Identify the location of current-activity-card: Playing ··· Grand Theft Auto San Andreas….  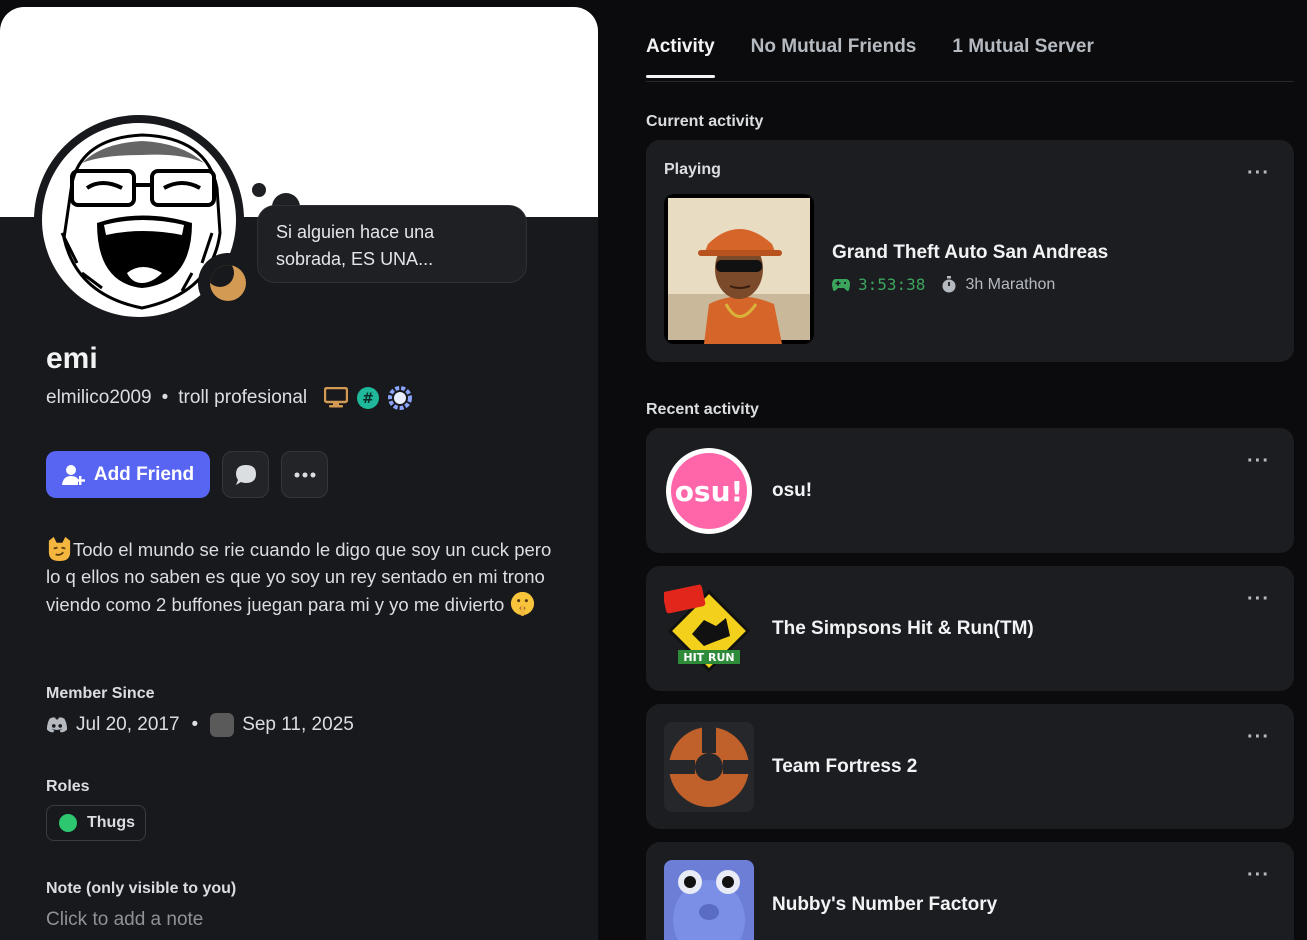
(970, 251).